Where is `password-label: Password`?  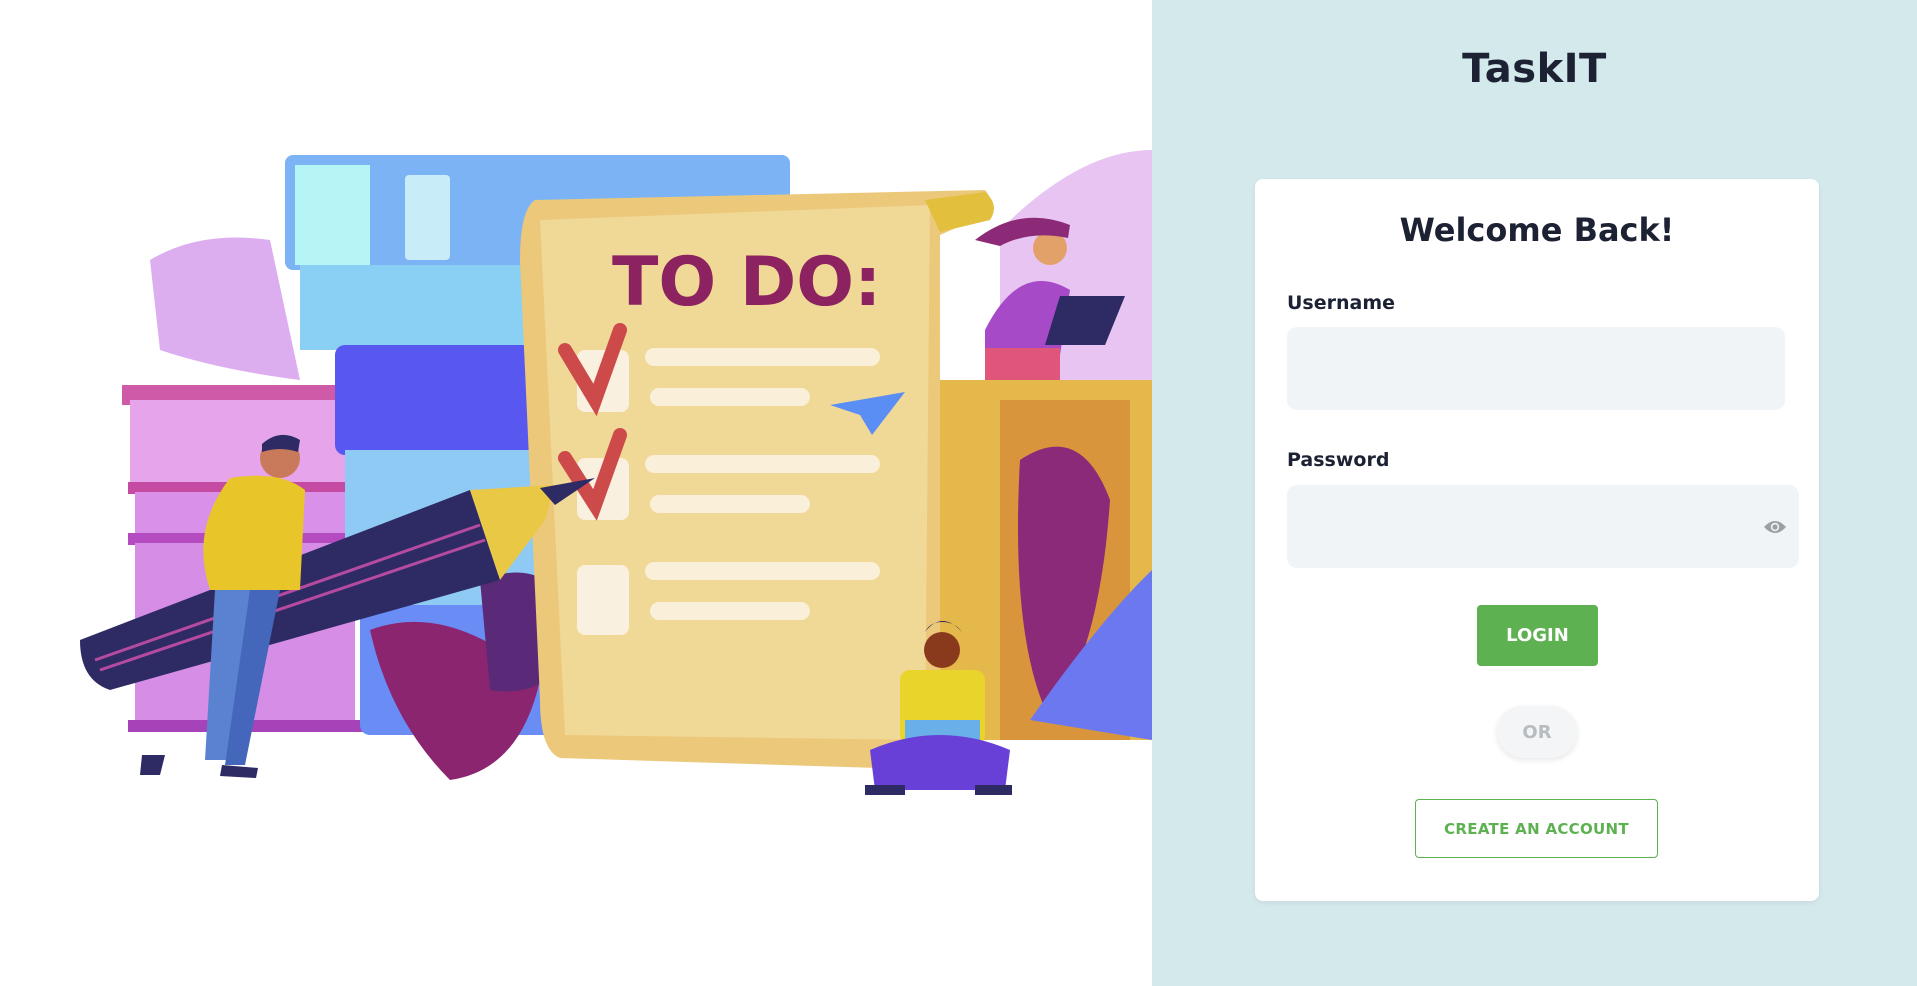
password-label: Password is located at coordinates (1338, 460).